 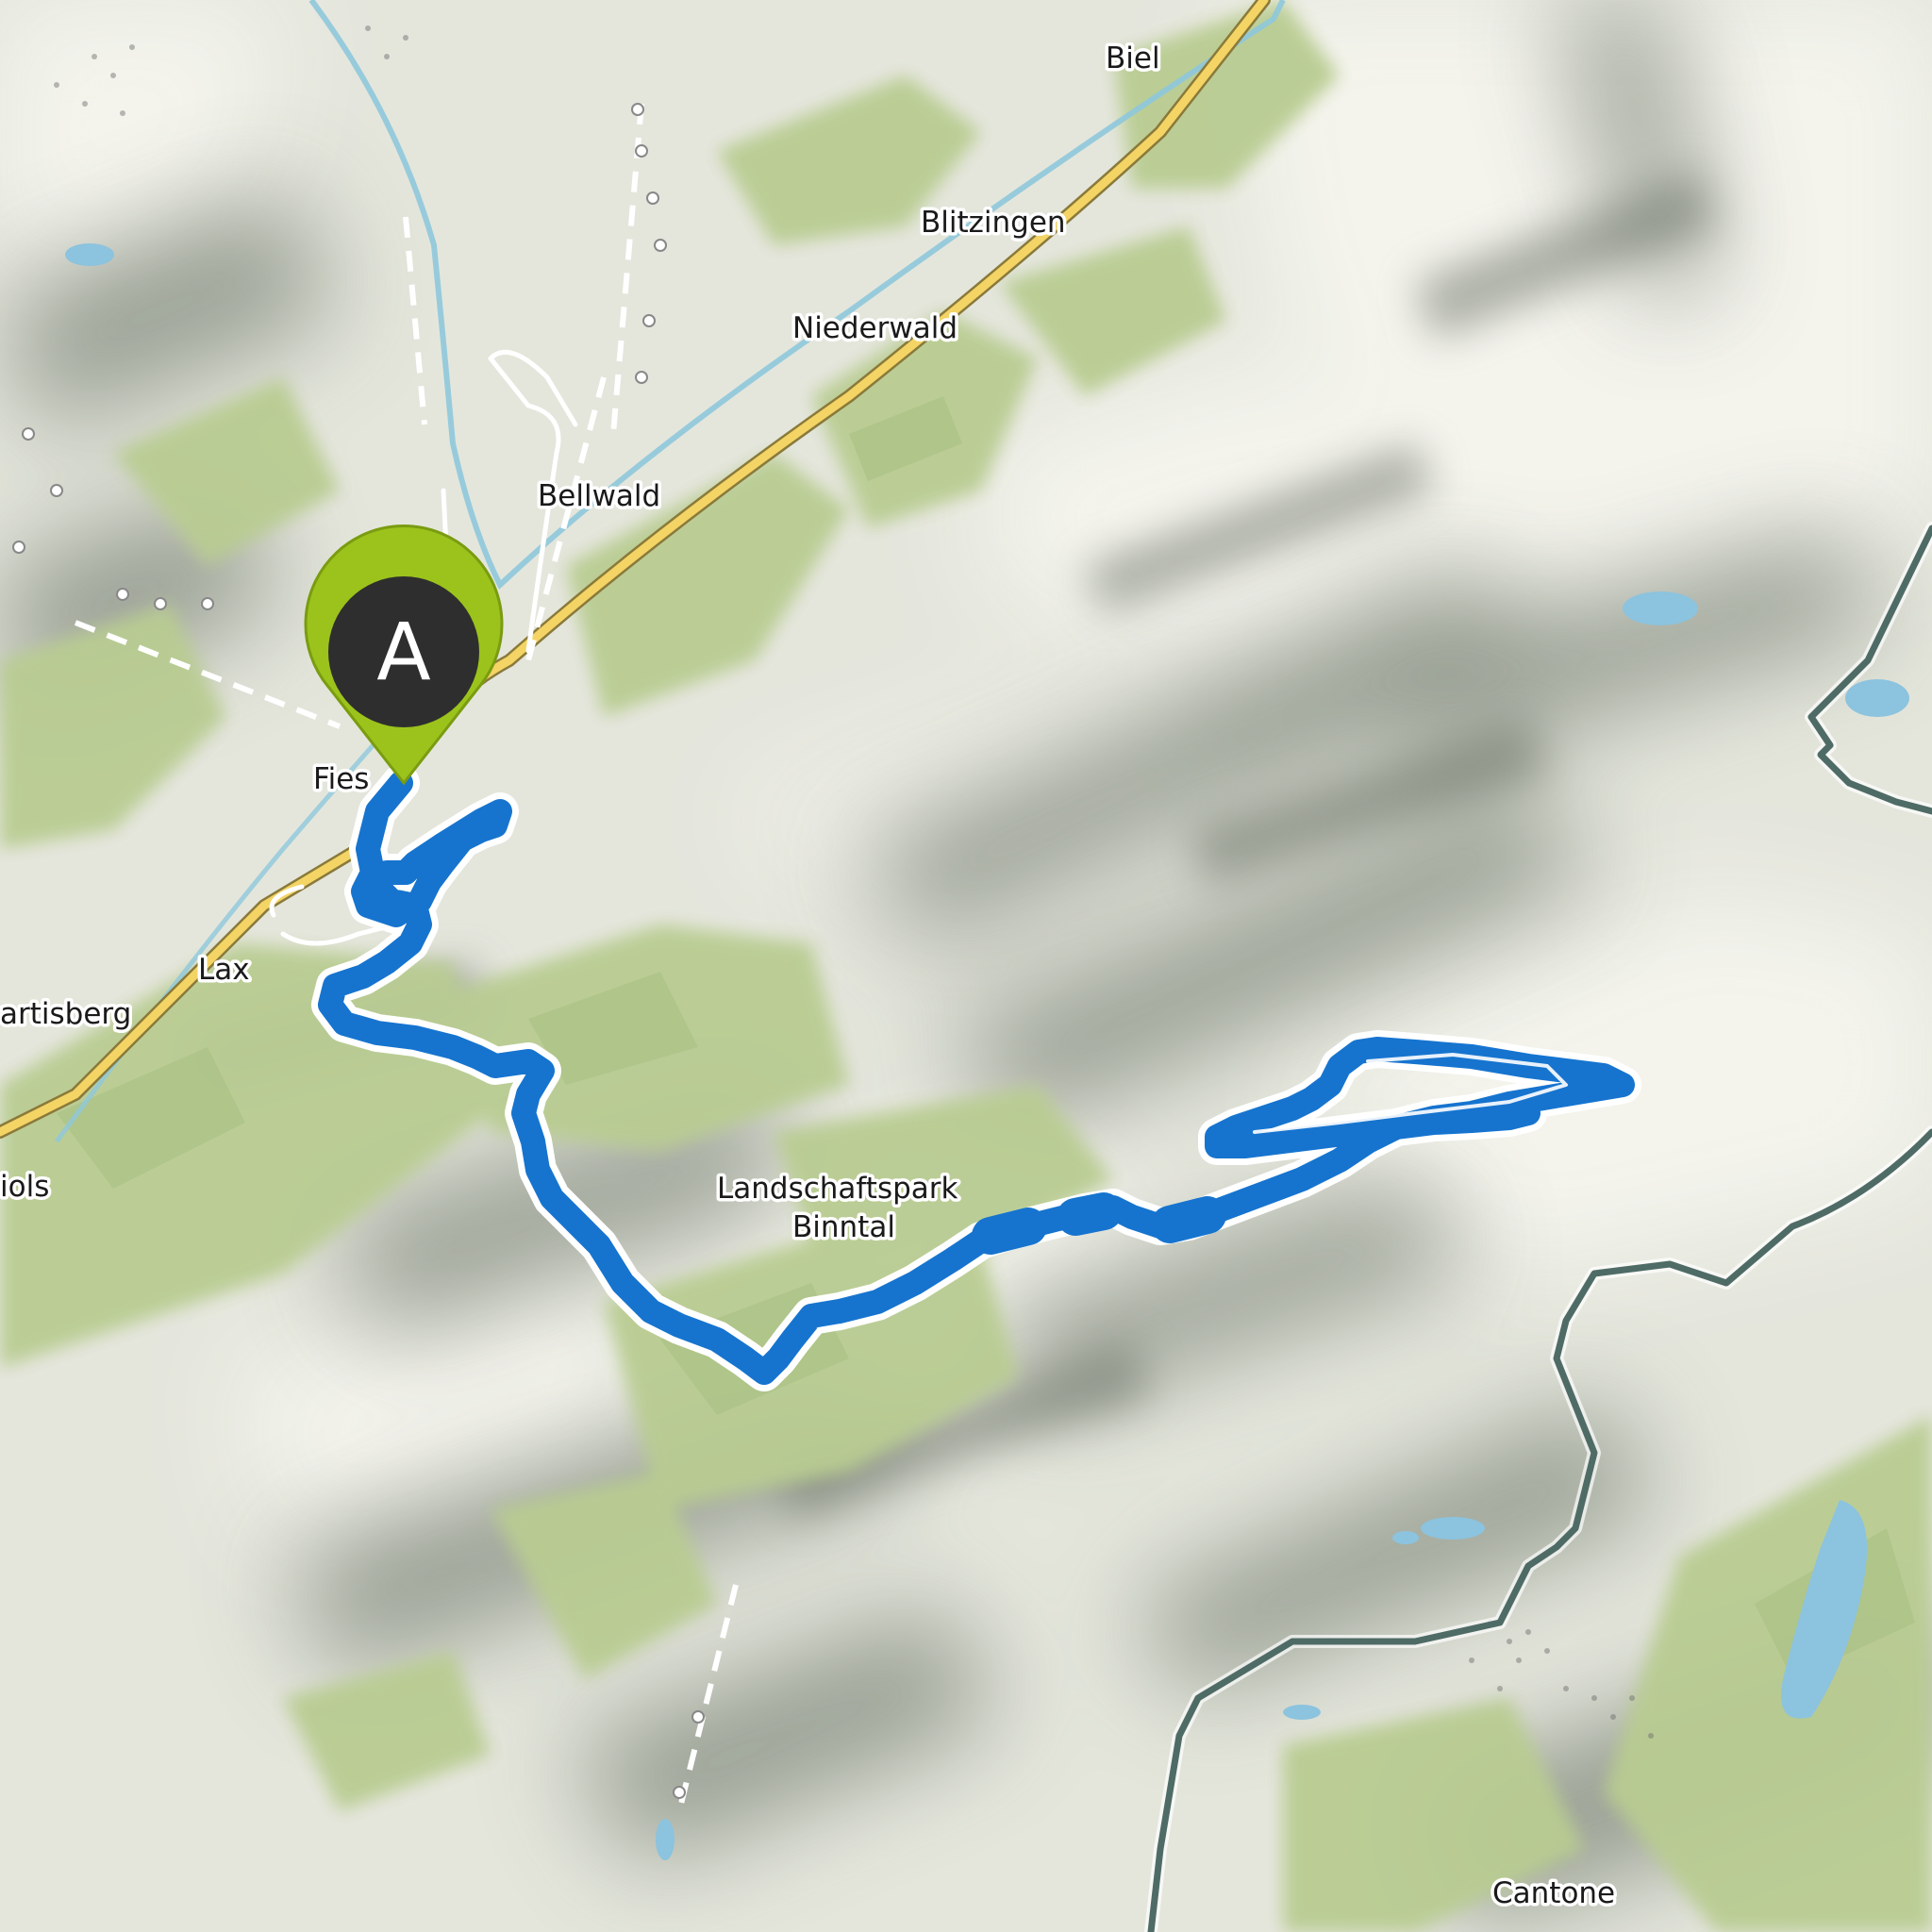 What do you see at coordinates (994, 223) in the screenshot?
I see `label-blitzingen: Blitzingen` at bounding box center [994, 223].